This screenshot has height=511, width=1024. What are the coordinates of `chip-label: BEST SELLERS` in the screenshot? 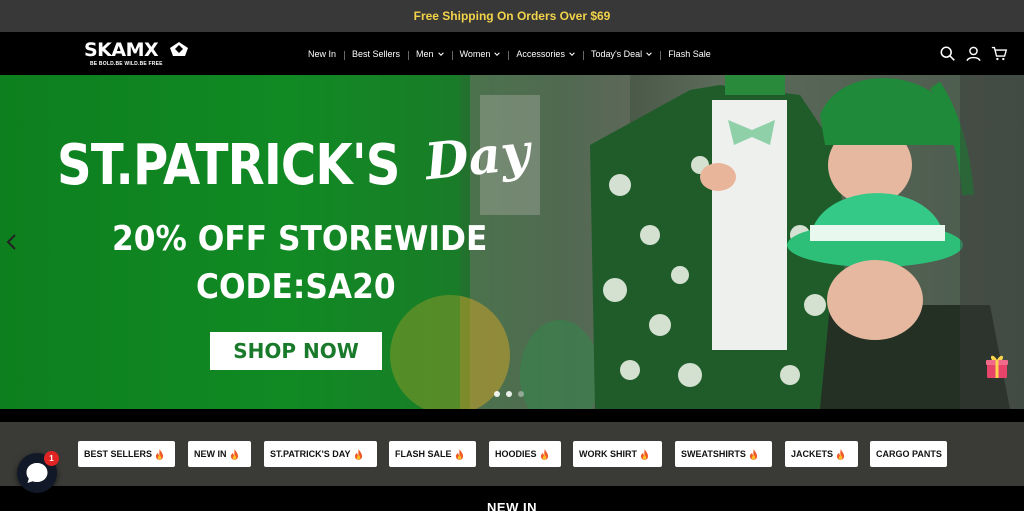 It's located at (118, 454).